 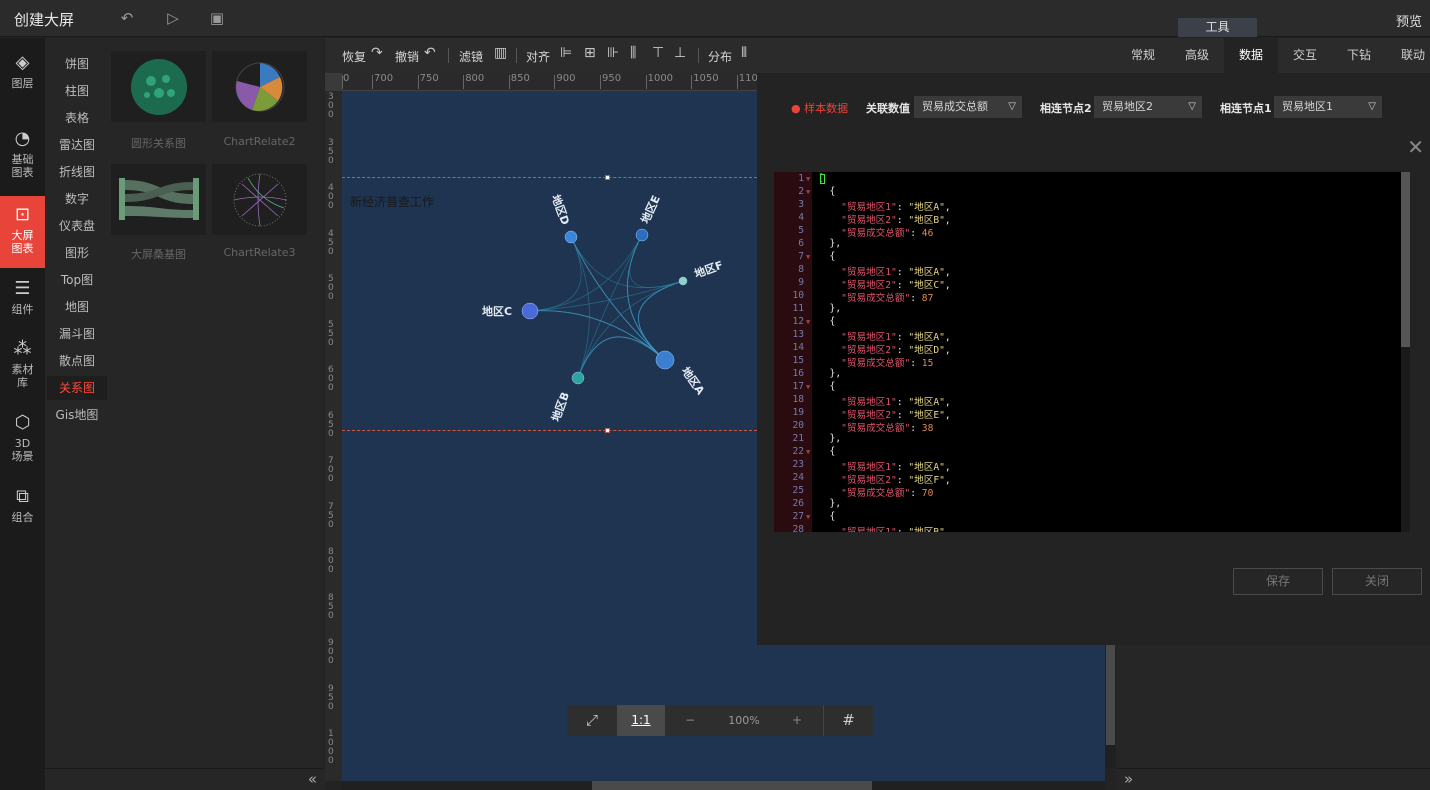 What do you see at coordinates (566, 78) in the screenshot?
I see `ruler-tick-label: 900` at bounding box center [566, 78].